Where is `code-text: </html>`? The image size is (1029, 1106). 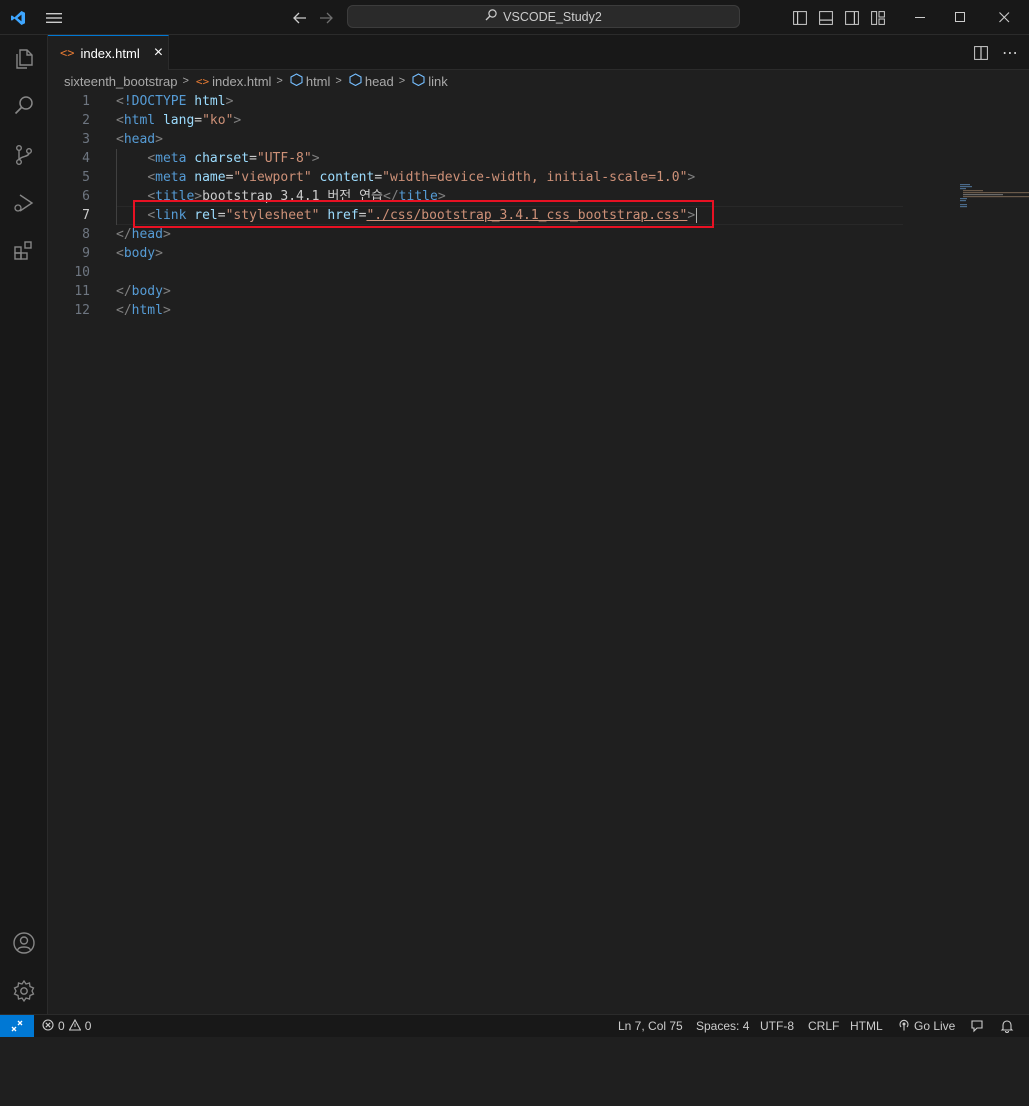
code-text: </html> is located at coordinates (143, 310).